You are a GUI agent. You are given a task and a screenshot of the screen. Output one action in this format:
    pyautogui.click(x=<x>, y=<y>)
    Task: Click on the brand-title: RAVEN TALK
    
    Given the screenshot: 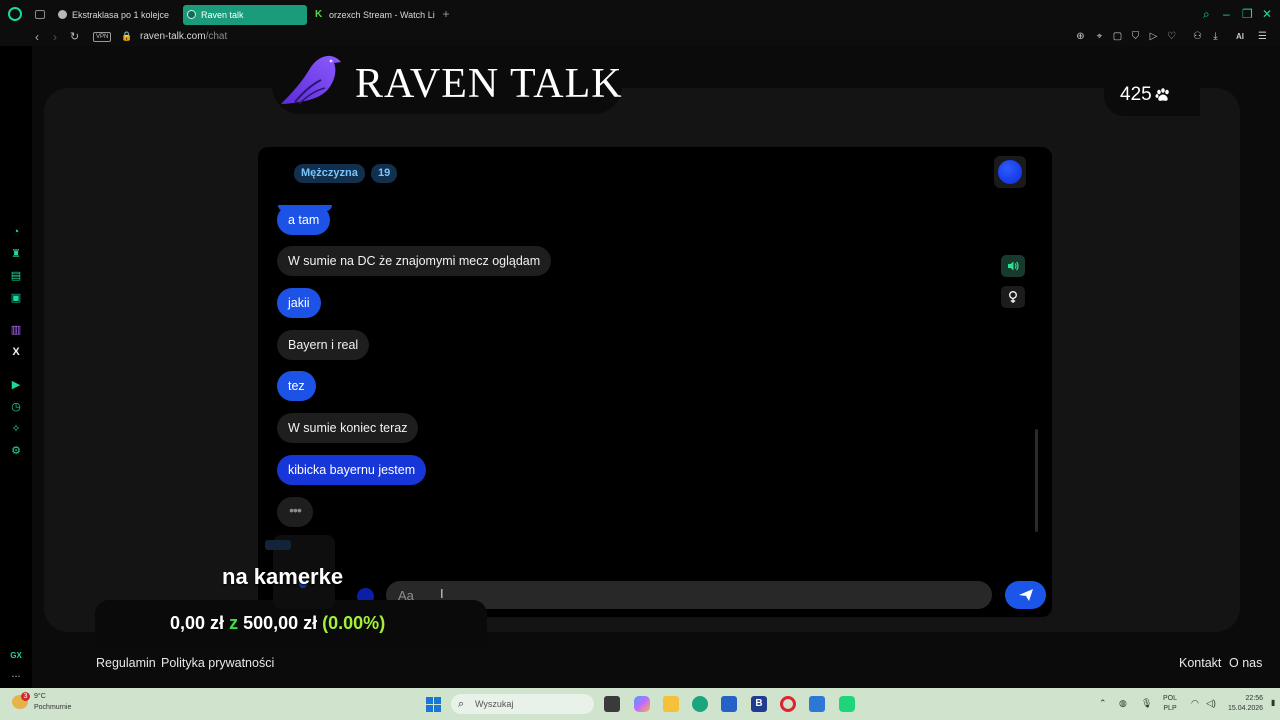 What is the action you would take?
    pyautogui.click(x=489, y=84)
    